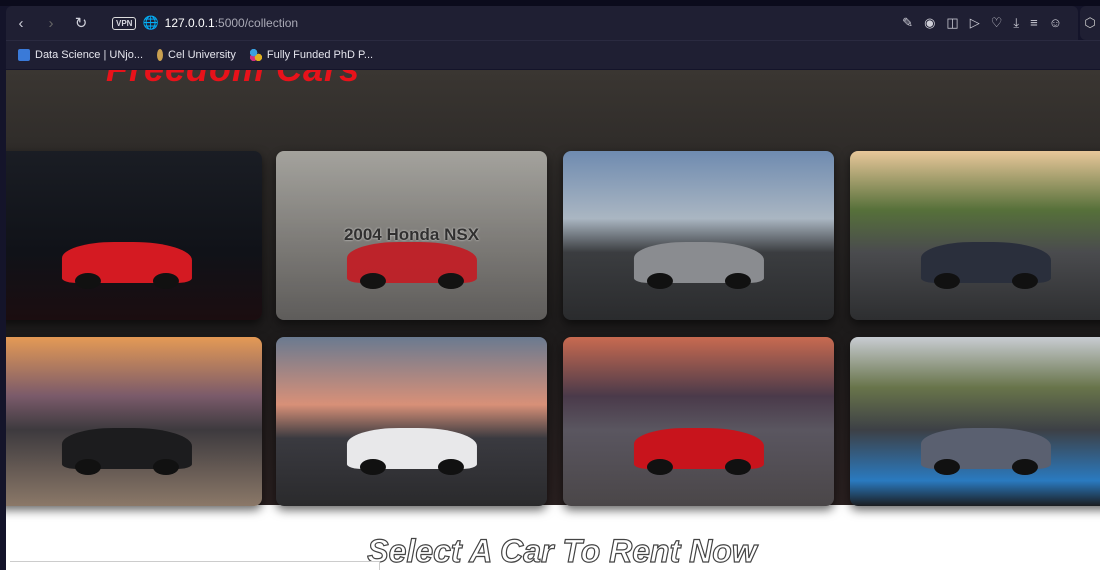 Image resolution: width=1100 pixels, height=570 pixels. I want to click on unjobs-icon, so click(24, 55).